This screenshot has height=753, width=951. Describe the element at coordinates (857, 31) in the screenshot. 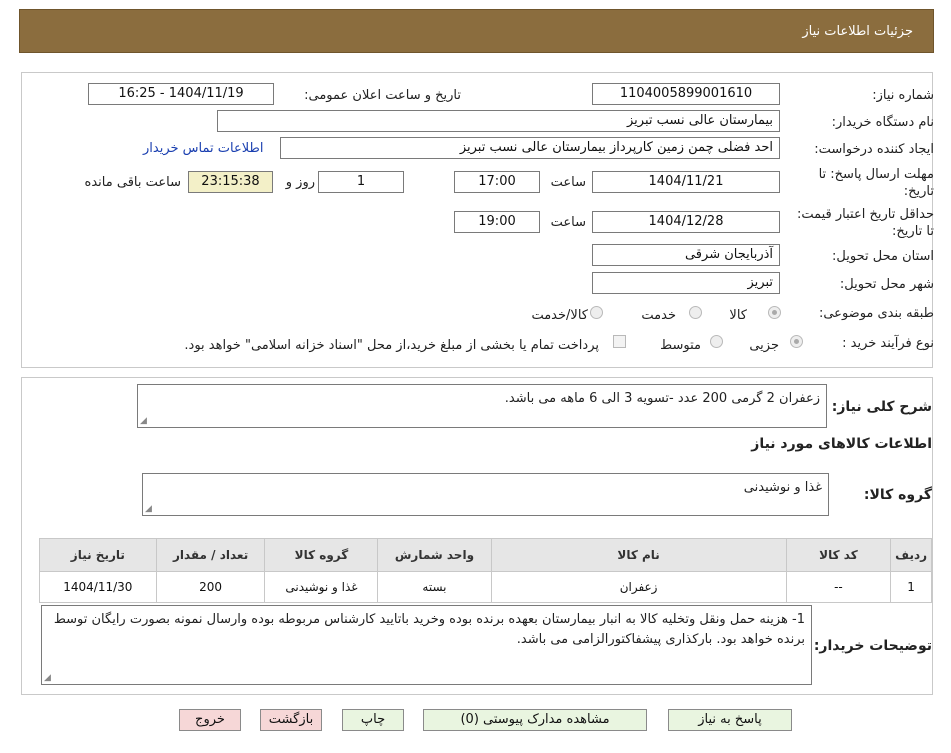

I see `page-title: جزئیات اطلاعات نیاز` at that location.